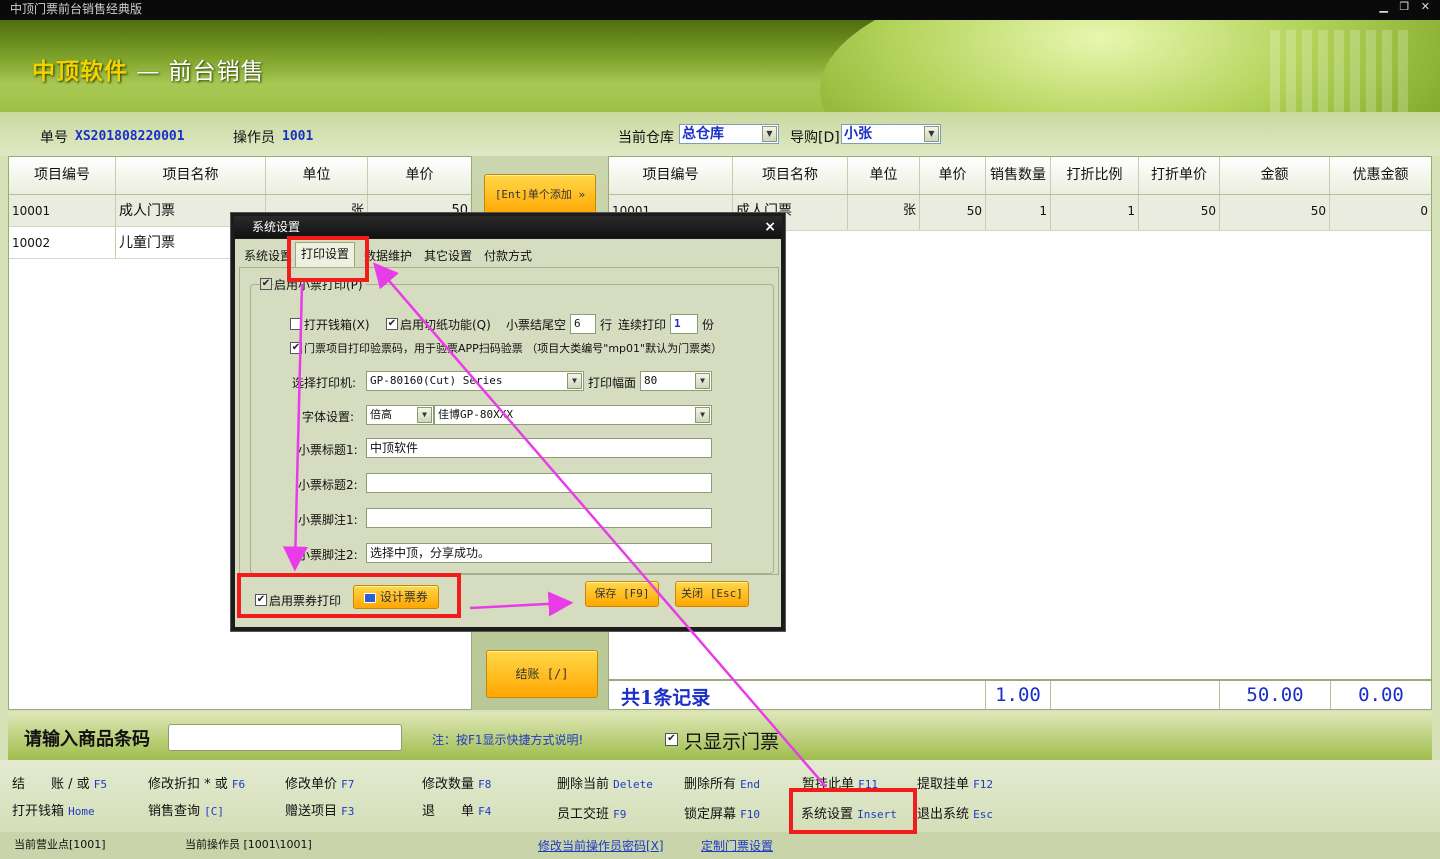 The image size is (1440, 859). What do you see at coordinates (521, 604) in the screenshot?
I see `arrow-ticket-to-save` at bounding box center [521, 604].